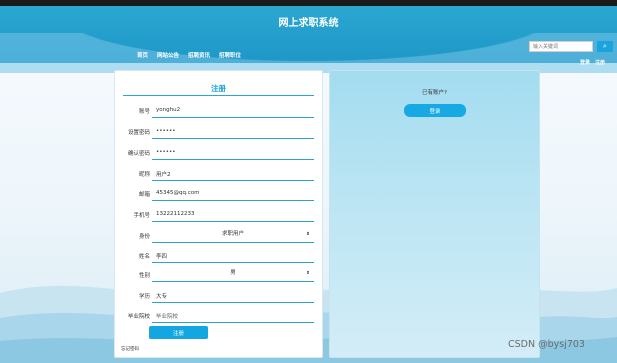  What do you see at coordinates (233, 273) in the screenshot?
I see `gender-select: 男` at bounding box center [233, 273].